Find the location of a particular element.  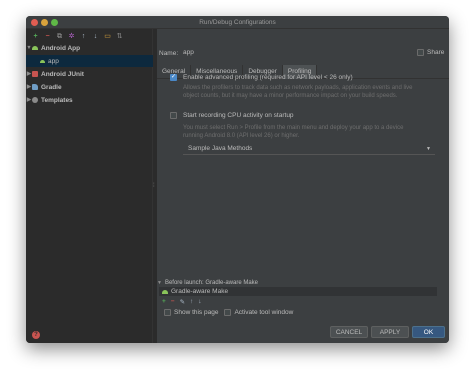

show-page-label: Show this page is located at coordinates (196, 312).